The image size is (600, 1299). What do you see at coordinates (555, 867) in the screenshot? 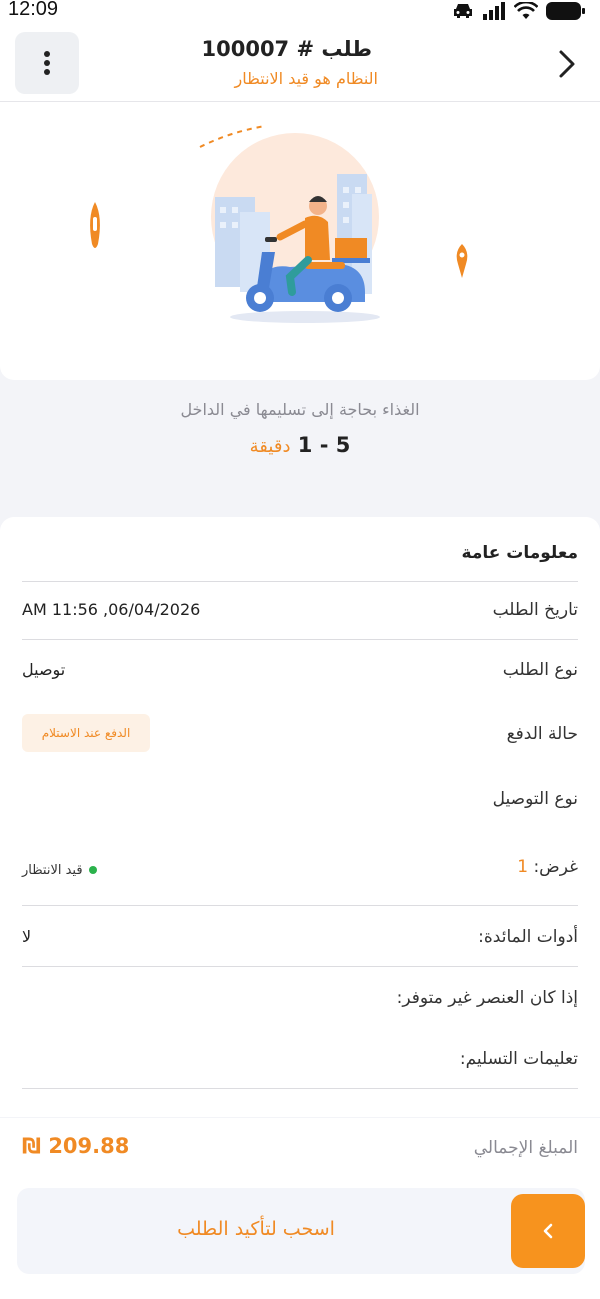
I see `purpose-label: غرض:` at bounding box center [555, 867].